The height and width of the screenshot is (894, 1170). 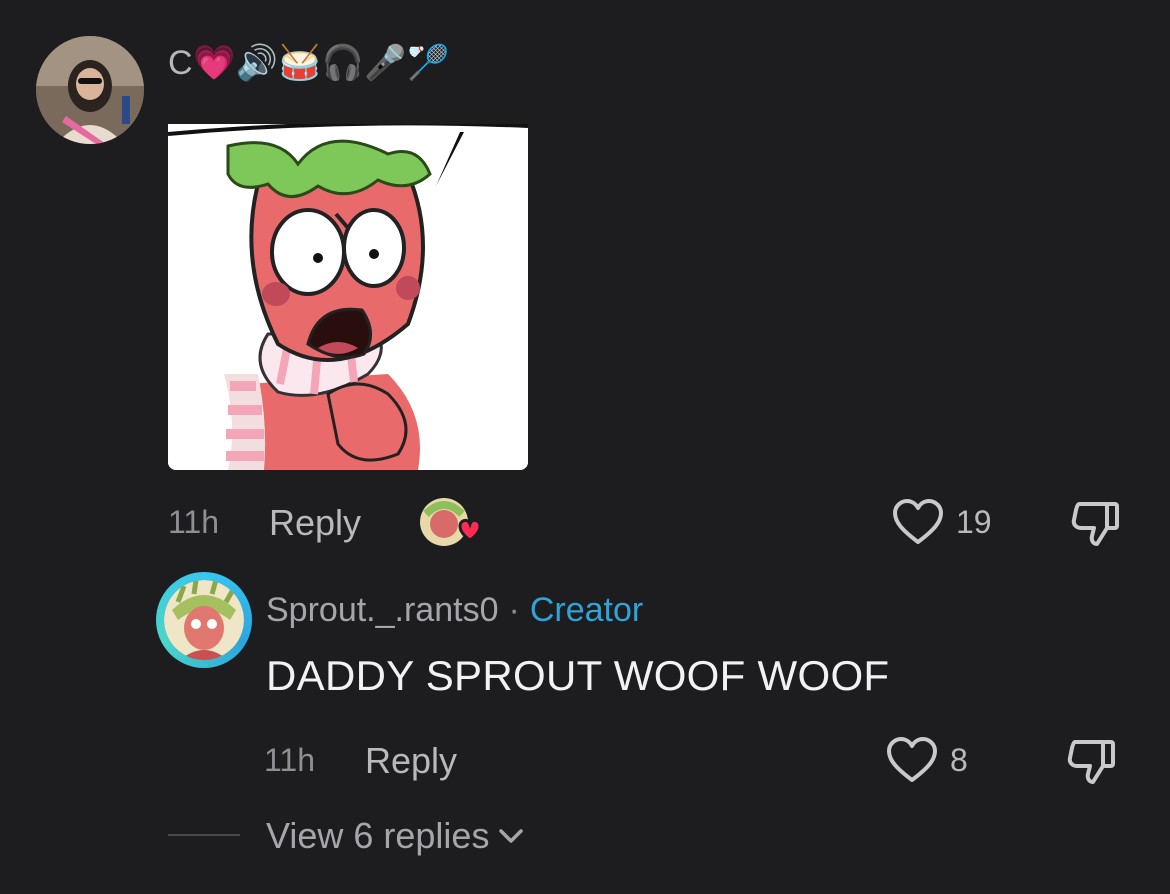 I want to click on commenter-avatar-image, so click(x=90, y=90).